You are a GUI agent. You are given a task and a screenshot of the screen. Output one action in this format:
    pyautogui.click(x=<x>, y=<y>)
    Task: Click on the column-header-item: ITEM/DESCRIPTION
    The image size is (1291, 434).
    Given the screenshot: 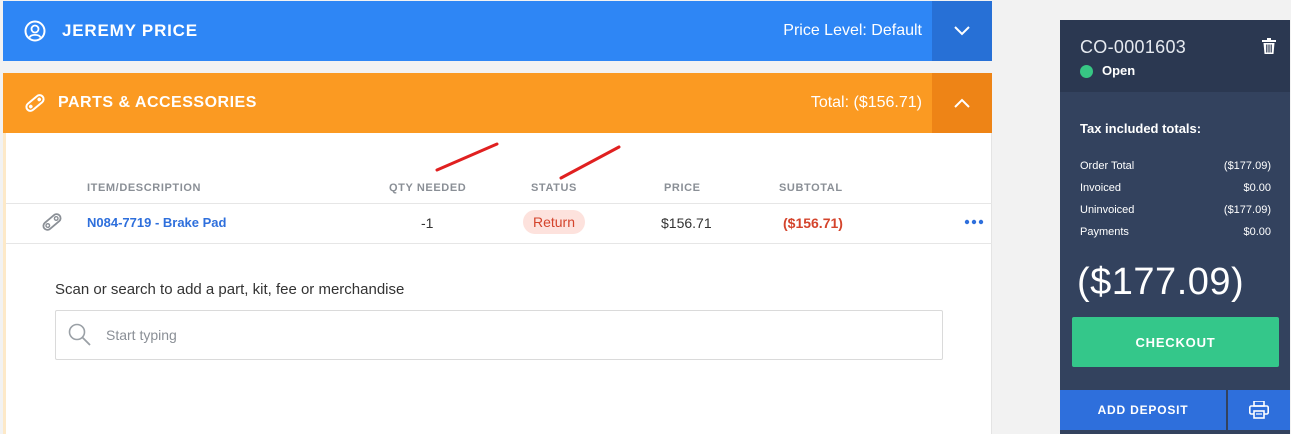 What is the action you would take?
    pyautogui.click(x=144, y=188)
    